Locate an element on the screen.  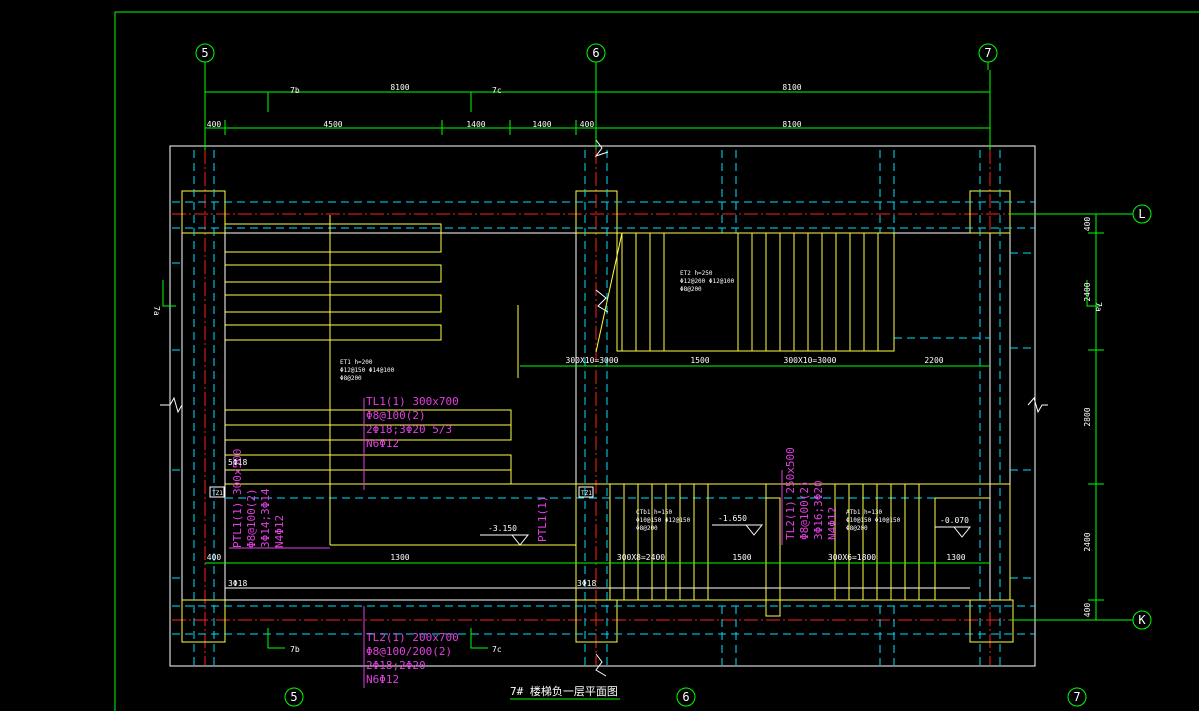
axis-label-top-6: 6 is located at coordinates (595, 53).